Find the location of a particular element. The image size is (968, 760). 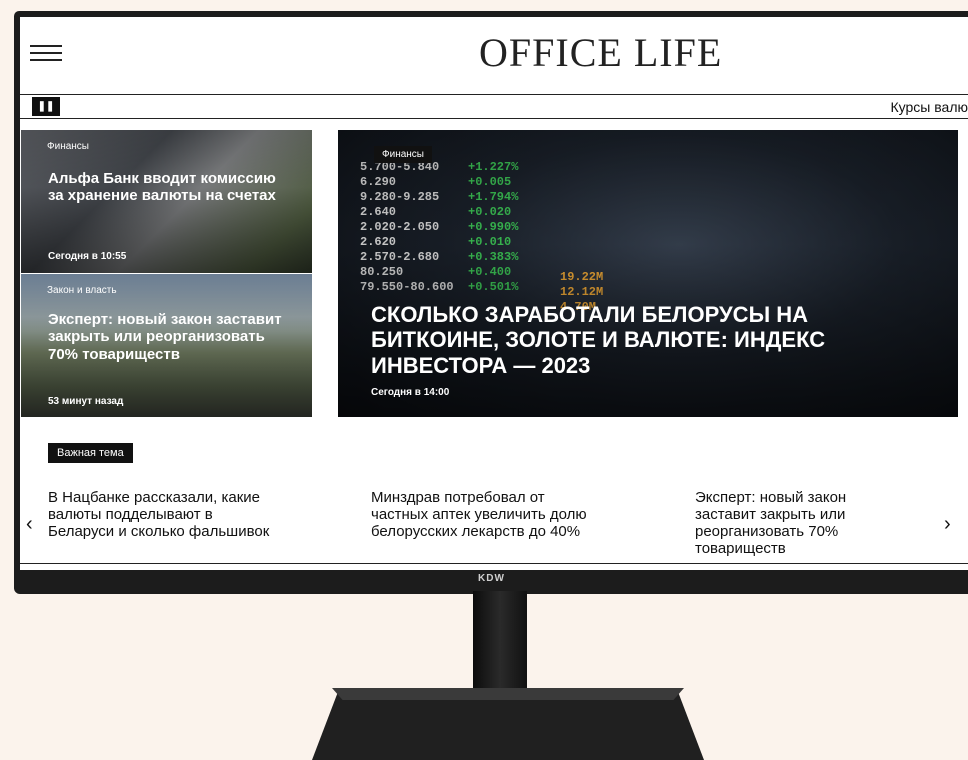

card-time: 53 минут назад is located at coordinates (86, 401).